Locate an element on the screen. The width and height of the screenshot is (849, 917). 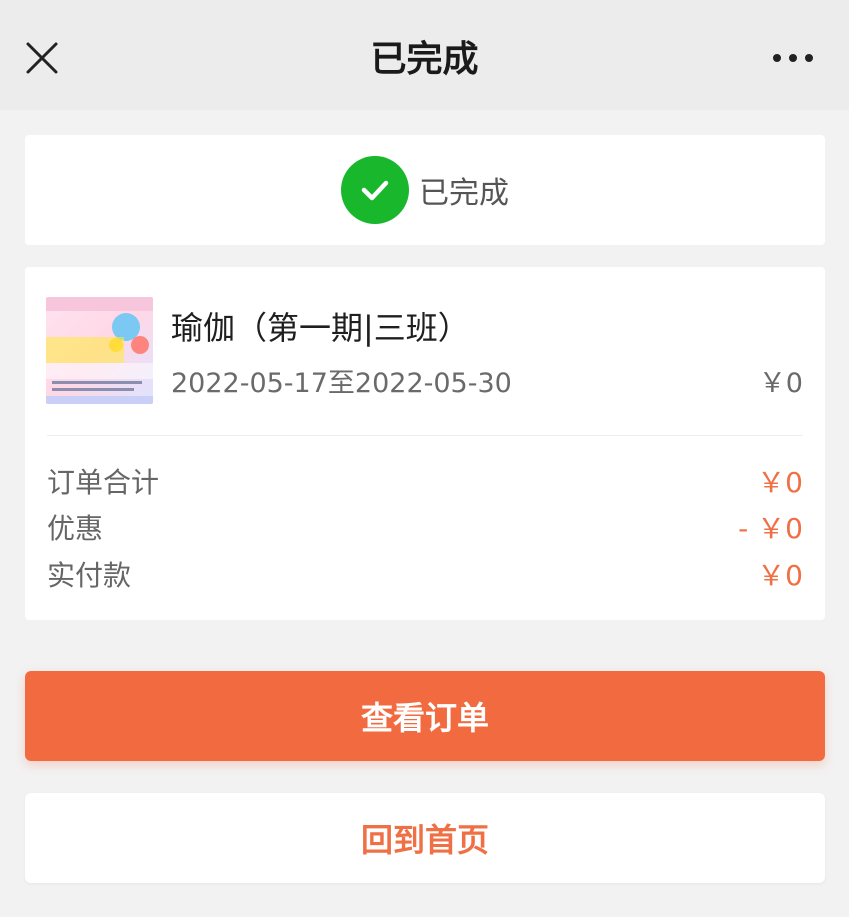
course-dates: 2022-05-17至2022-05-30 is located at coordinates (341, 383).